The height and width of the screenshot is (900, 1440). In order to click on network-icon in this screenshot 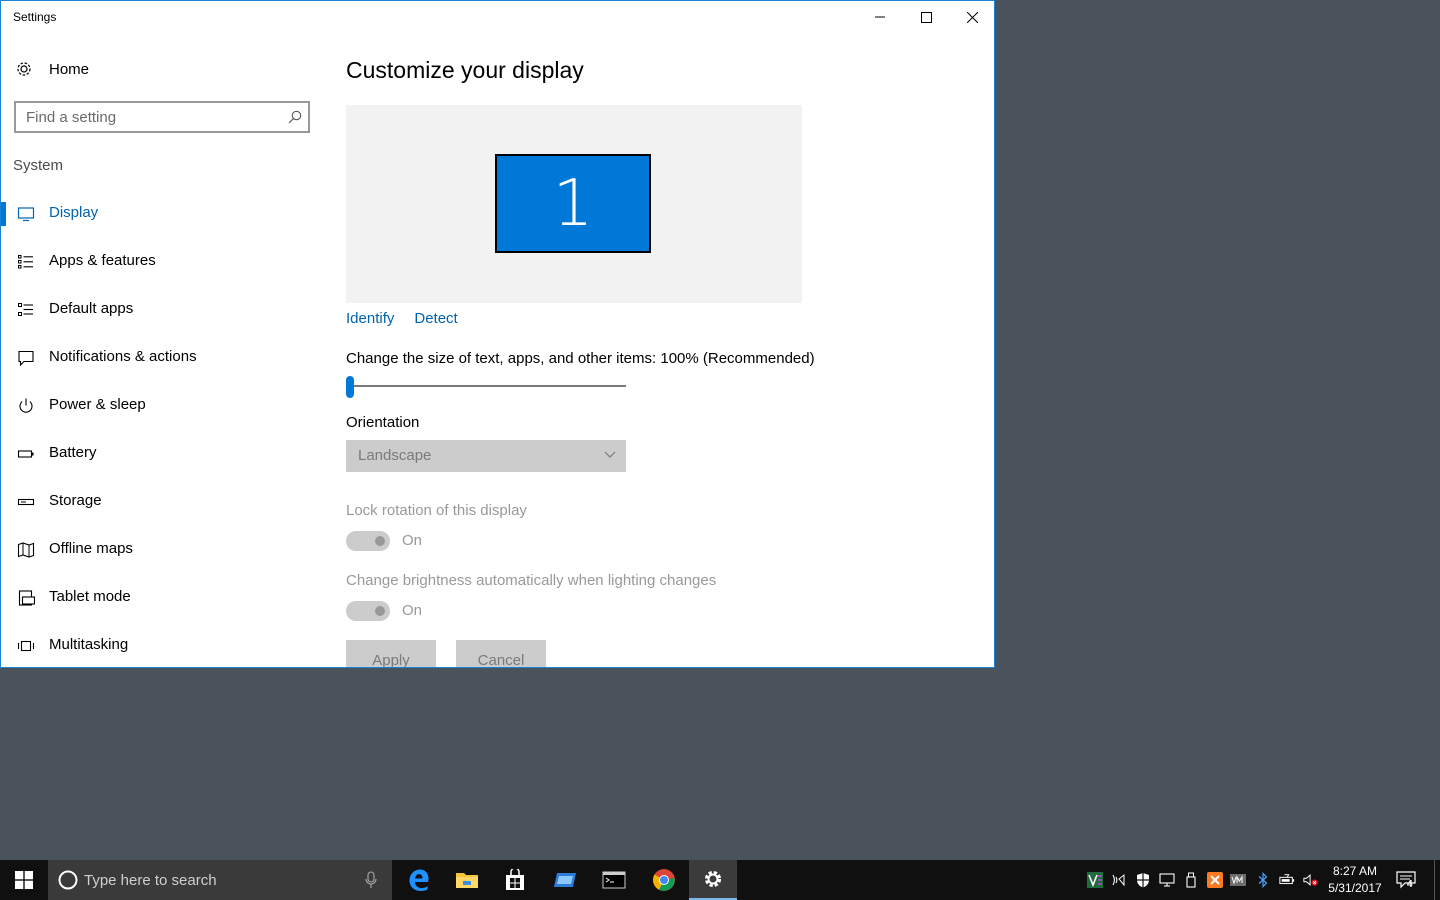, I will do `click(1167, 880)`.